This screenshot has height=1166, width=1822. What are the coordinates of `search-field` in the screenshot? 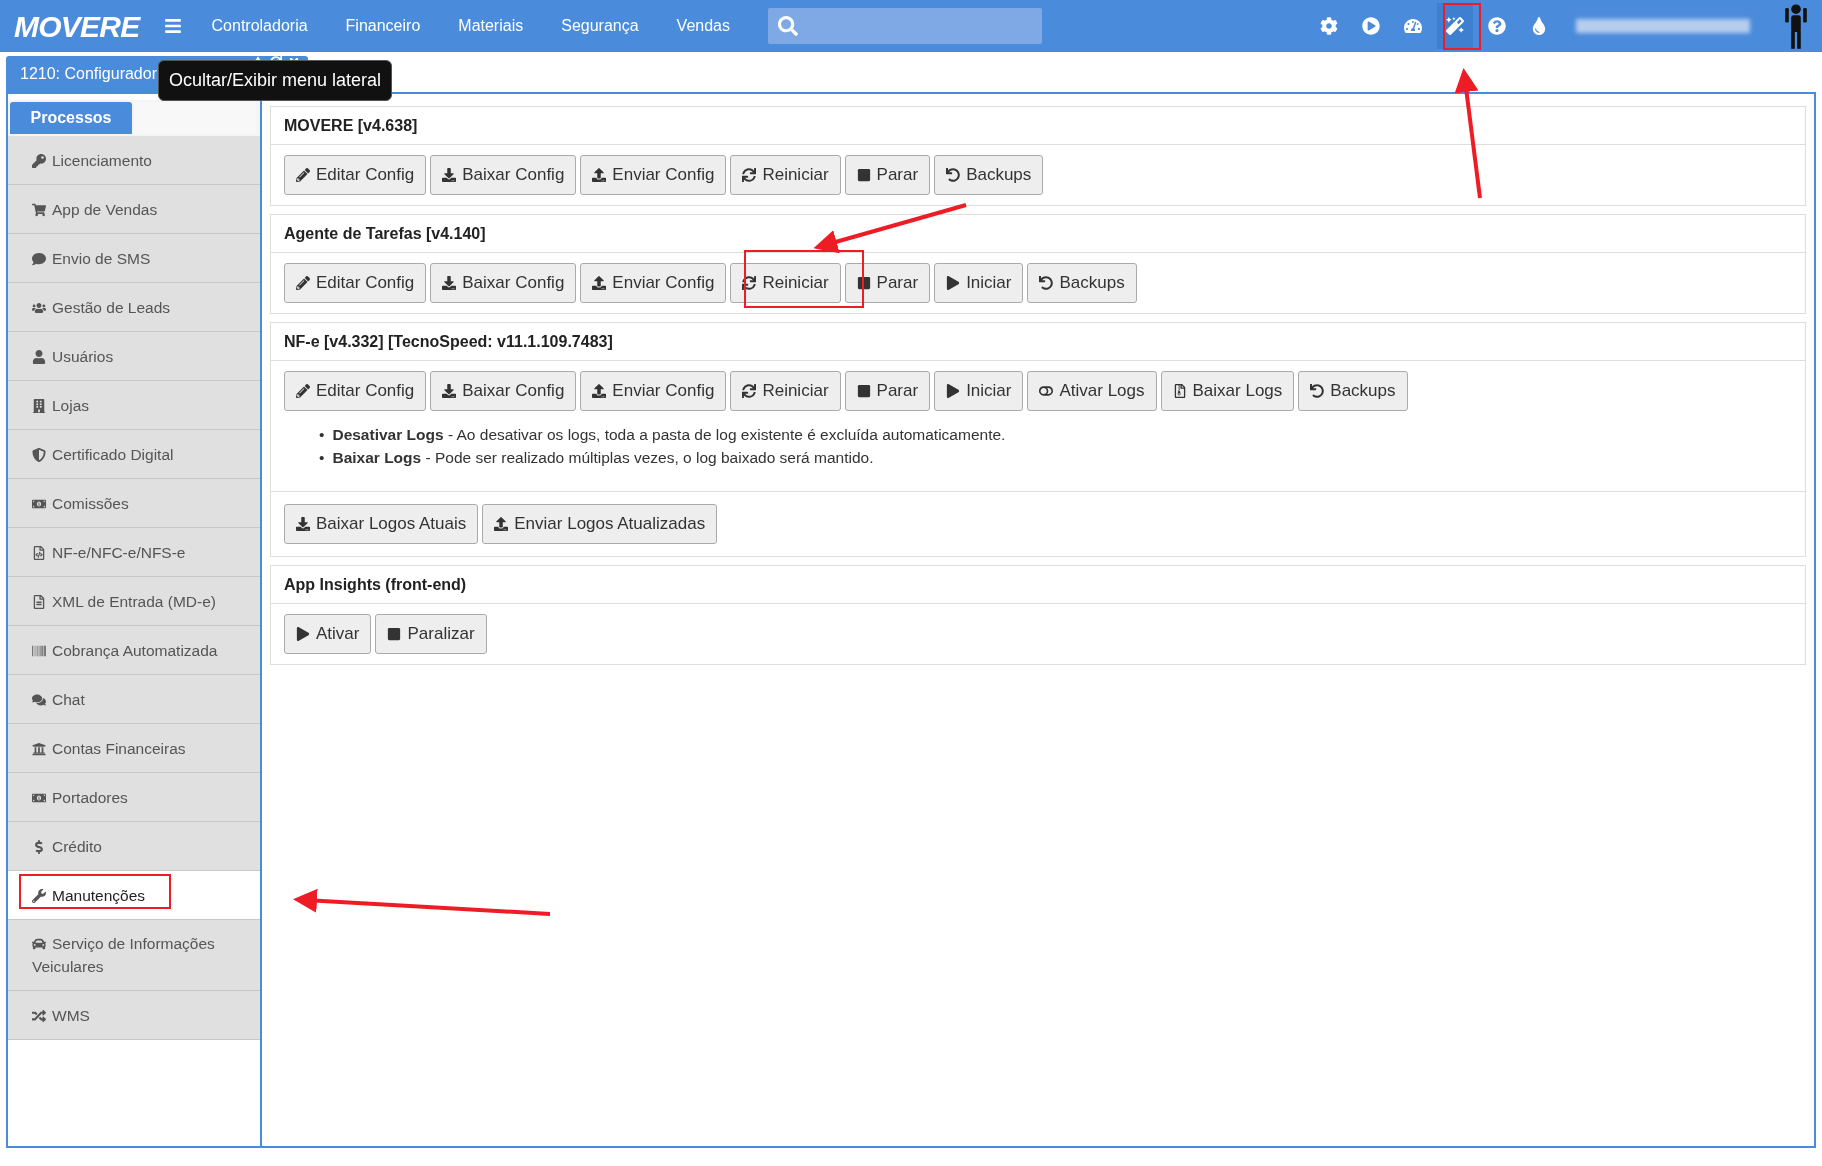 It's located at (905, 26).